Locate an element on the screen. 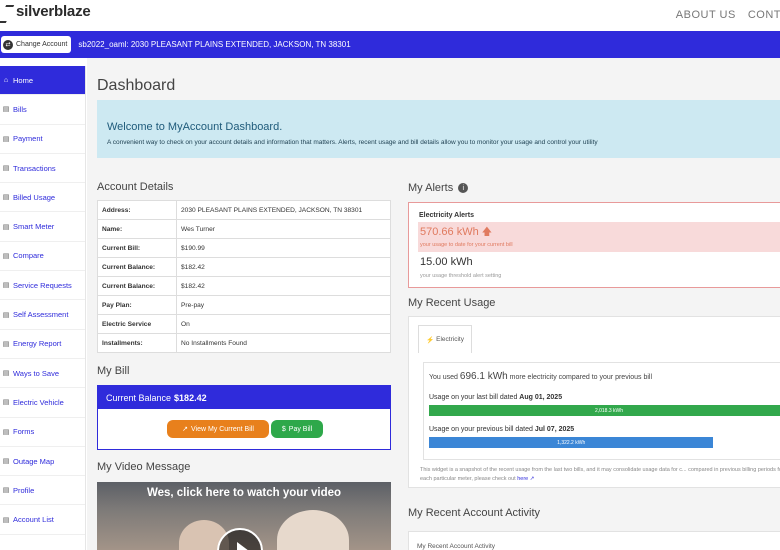 The image size is (780, 550). home-icon: ⌂ is located at coordinates (6, 80).